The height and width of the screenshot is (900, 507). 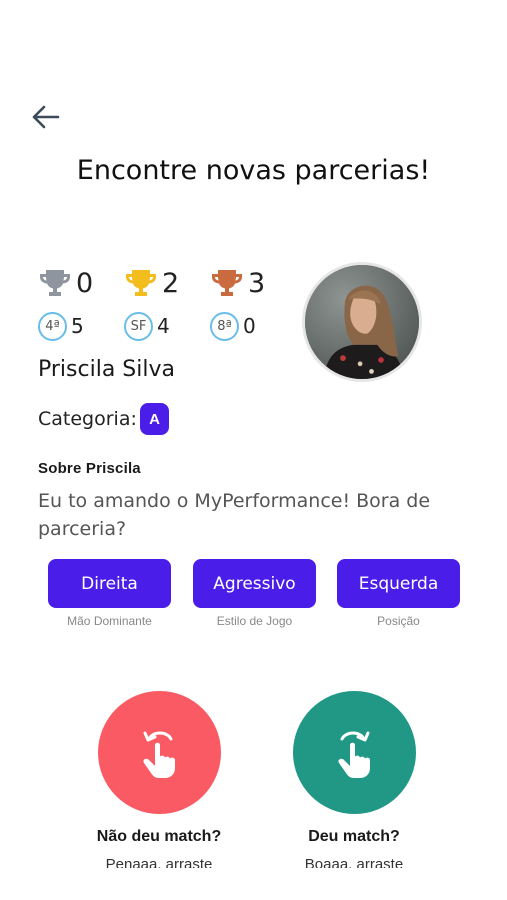 I want to click on accept-label: Deu match?, so click(x=354, y=836).